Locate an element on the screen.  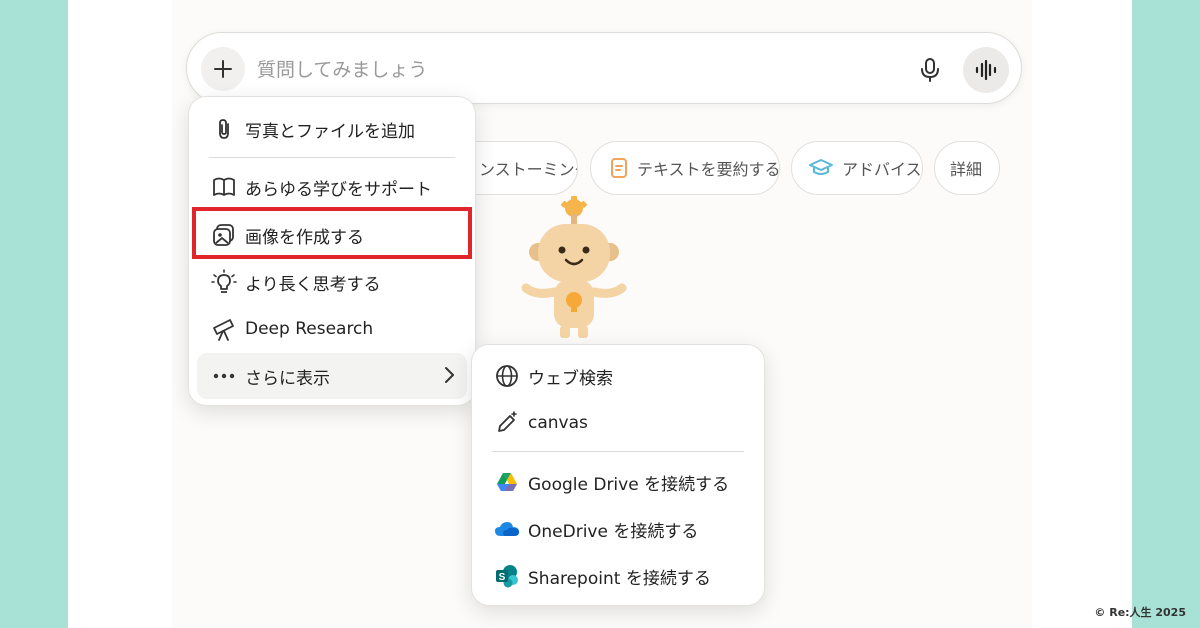
voice-mode-button is located at coordinates (986, 70).